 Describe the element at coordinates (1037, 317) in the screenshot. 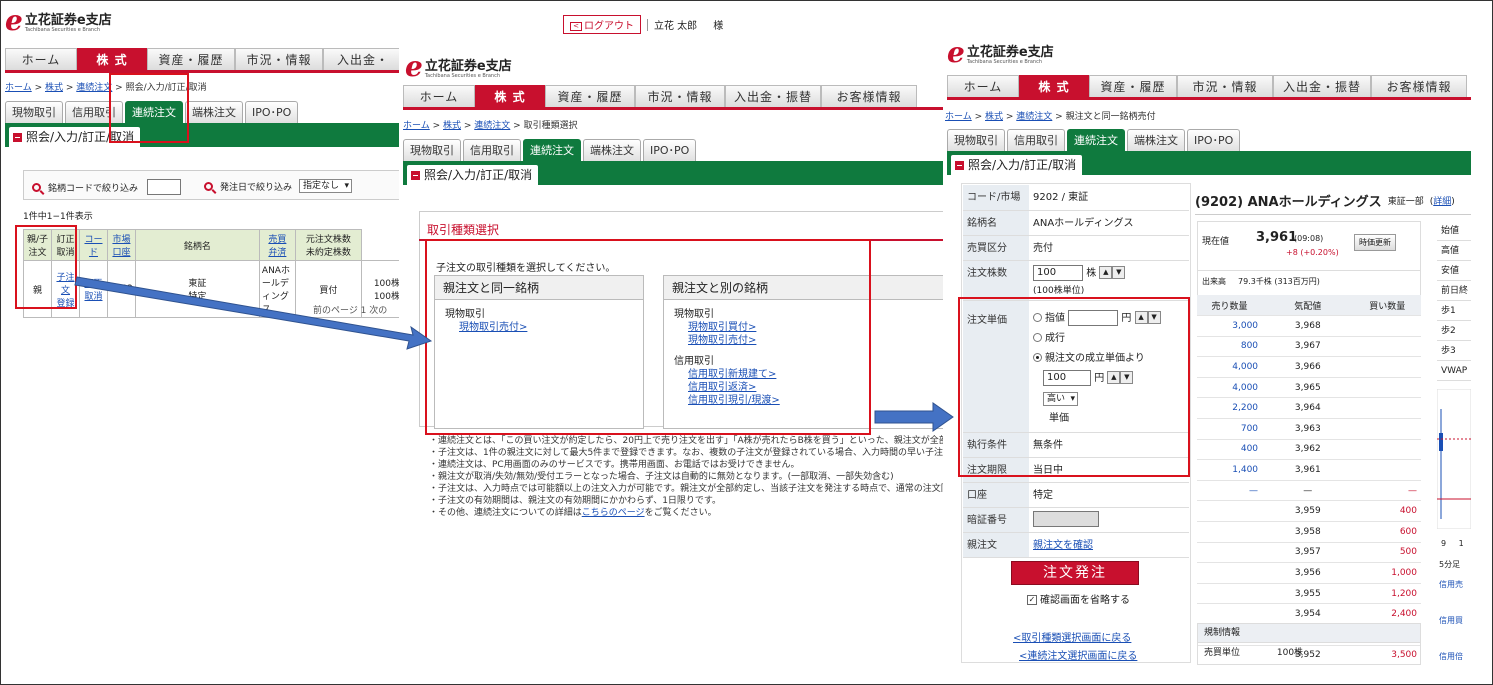

I see `limit-radio` at that location.